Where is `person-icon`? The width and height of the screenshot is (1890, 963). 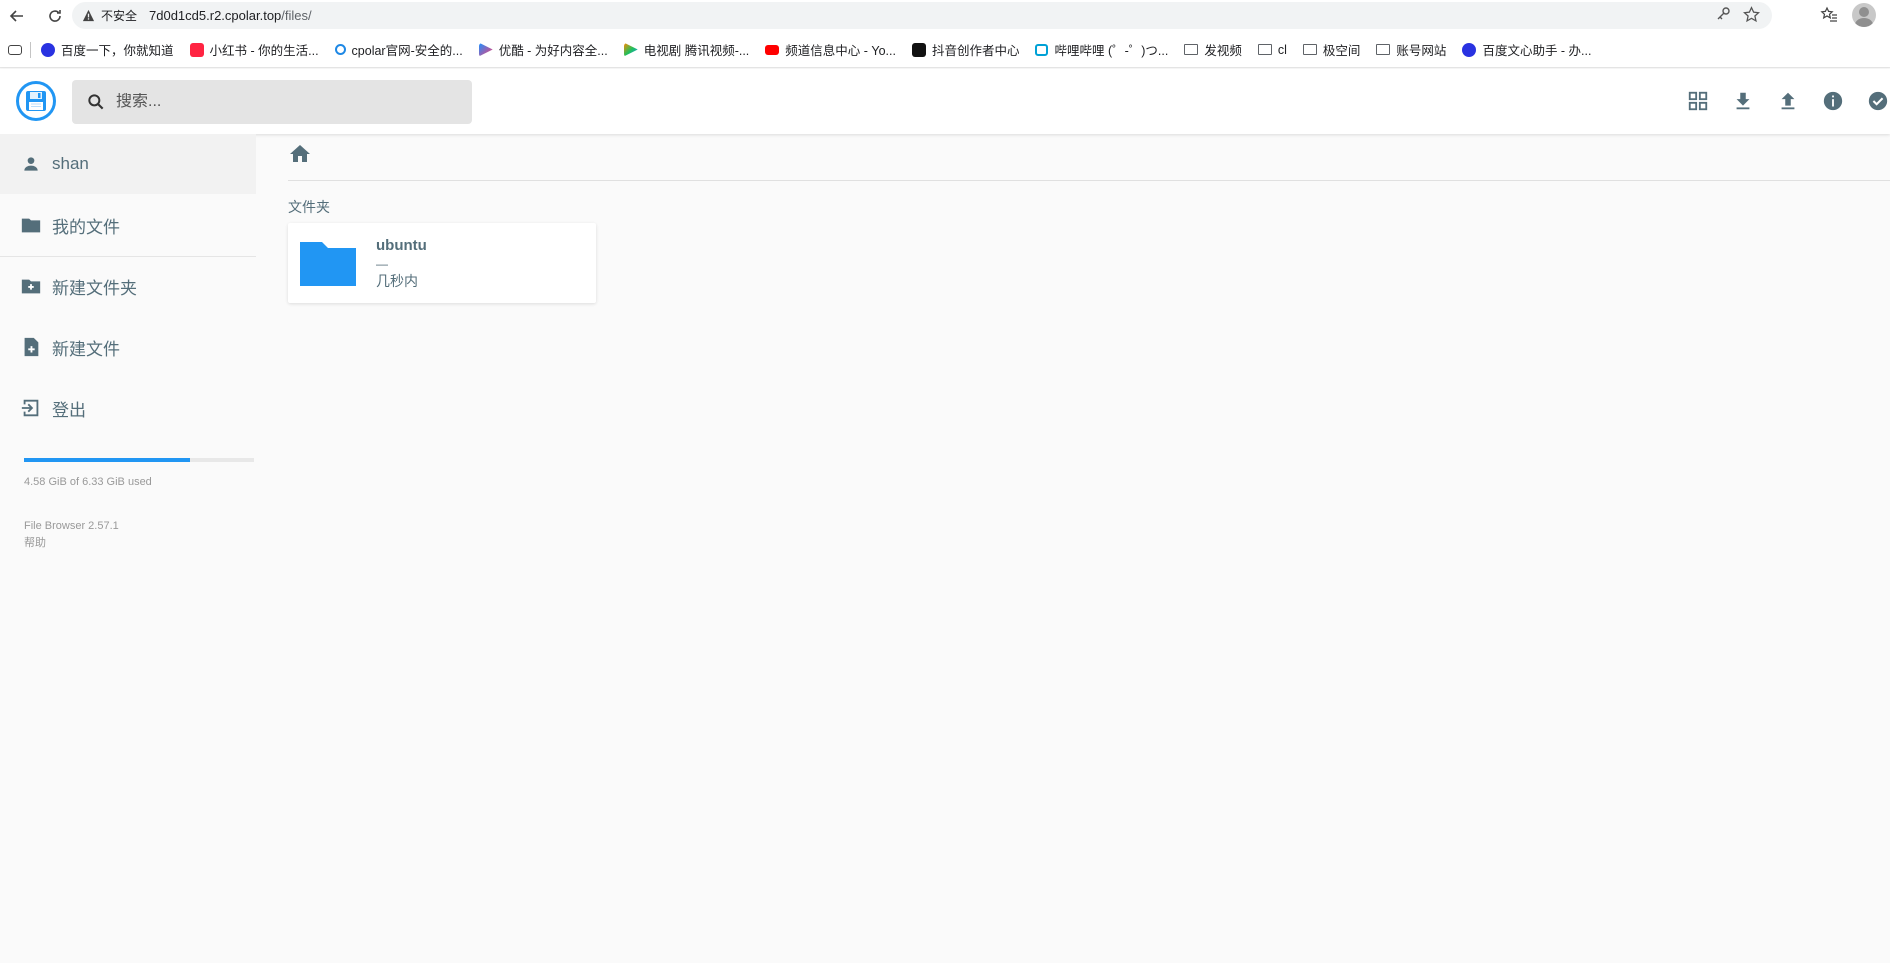 person-icon is located at coordinates (31, 164).